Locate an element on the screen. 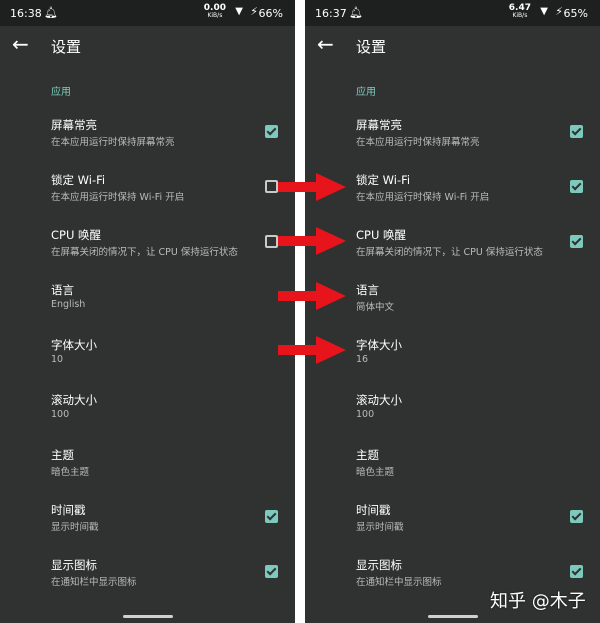 This screenshot has width=600, height=623. preference-item: 语言 English is located at coordinates (147, 306).